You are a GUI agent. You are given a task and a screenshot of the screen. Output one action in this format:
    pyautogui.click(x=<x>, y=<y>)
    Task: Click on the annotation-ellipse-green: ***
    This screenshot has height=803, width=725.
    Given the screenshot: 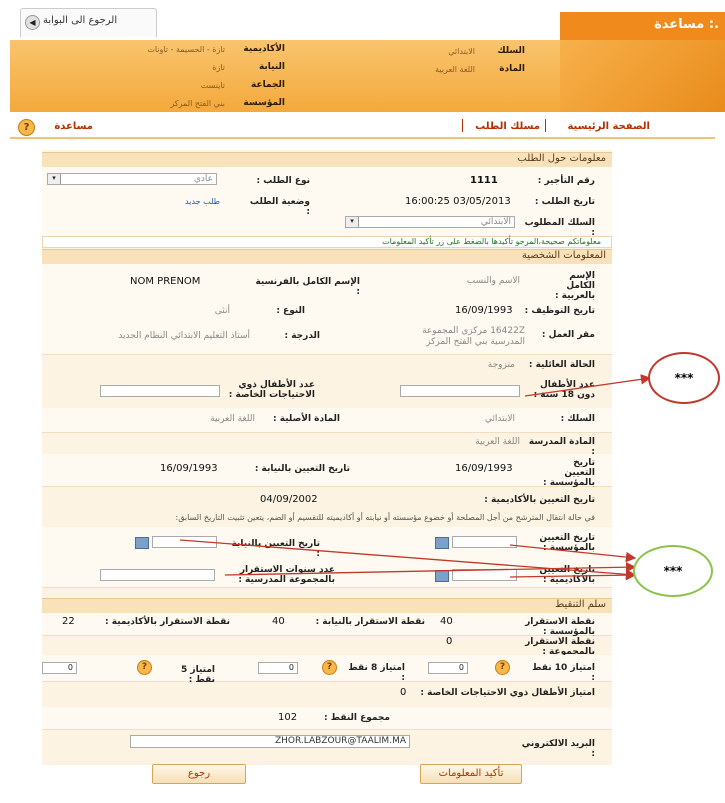 What is the action you would take?
    pyautogui.click(x=673, y=571)
    